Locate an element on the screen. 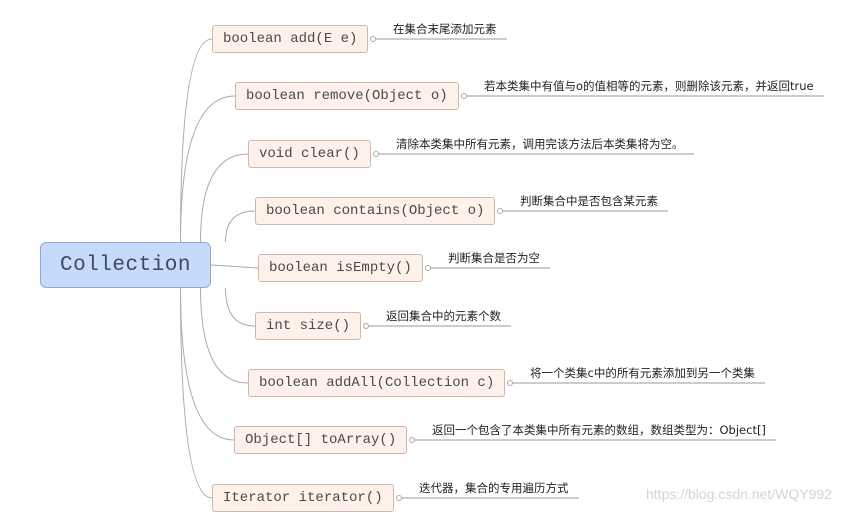 The width and height of the screenshot is (867, 516). method-description: 返回集合中的元素个数 is located at coordinates (443, 316).